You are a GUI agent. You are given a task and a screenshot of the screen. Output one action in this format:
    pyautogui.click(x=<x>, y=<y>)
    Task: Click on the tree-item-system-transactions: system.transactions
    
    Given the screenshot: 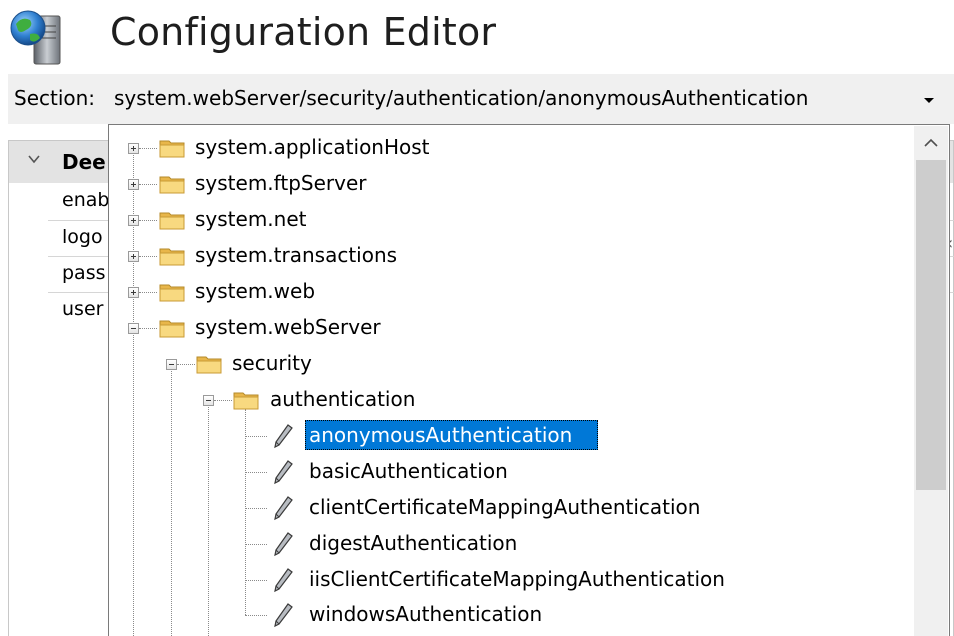 What is the action you would take?
    pyautogui.click(x=296, y=255)
    